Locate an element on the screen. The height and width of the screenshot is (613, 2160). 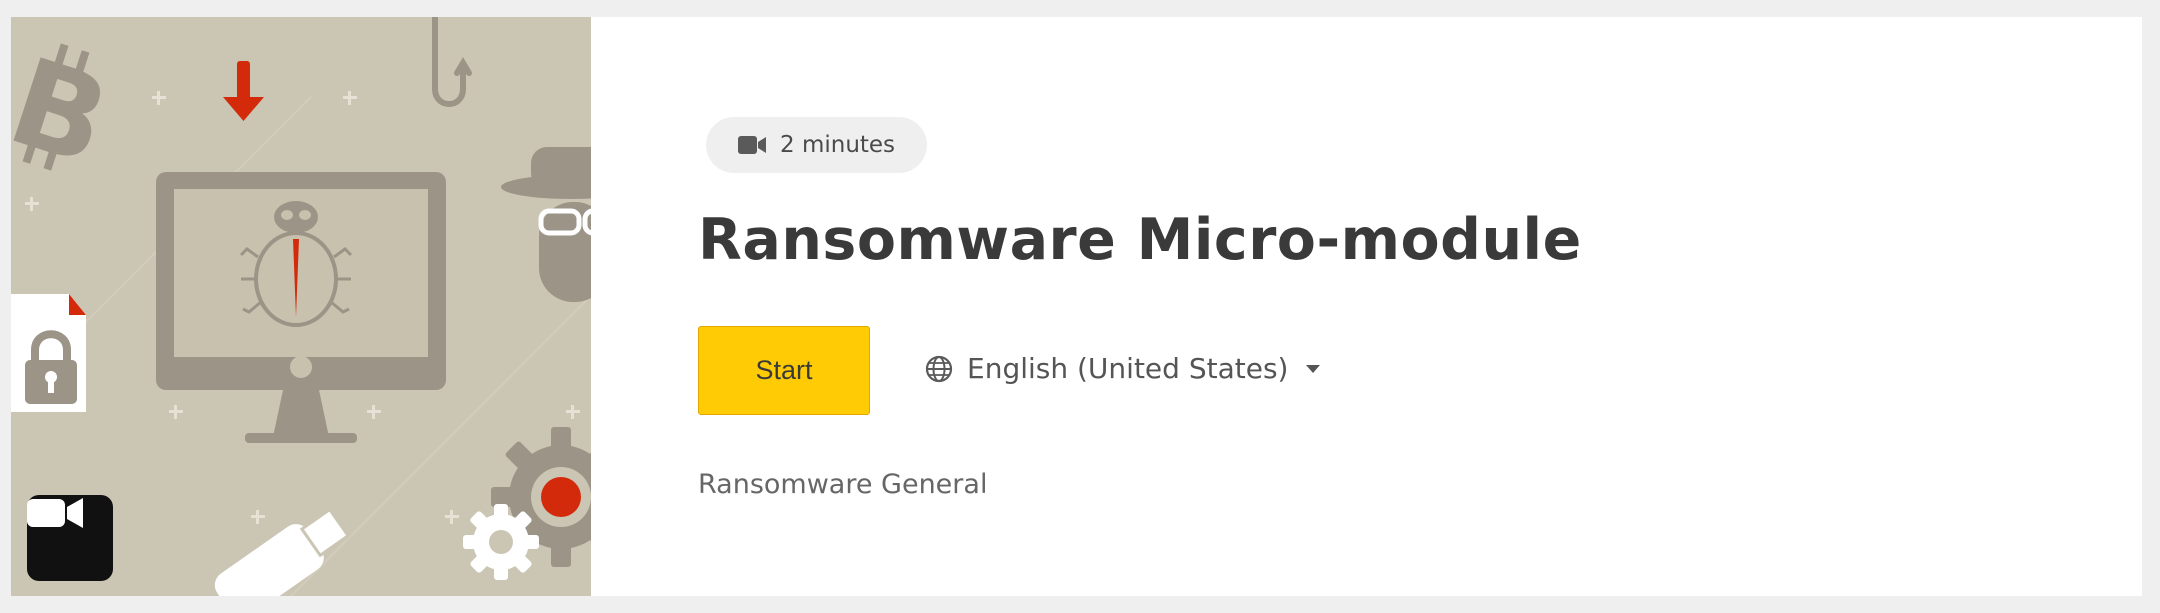
bitcoin-icon: B is located at coordinates (67, 113).